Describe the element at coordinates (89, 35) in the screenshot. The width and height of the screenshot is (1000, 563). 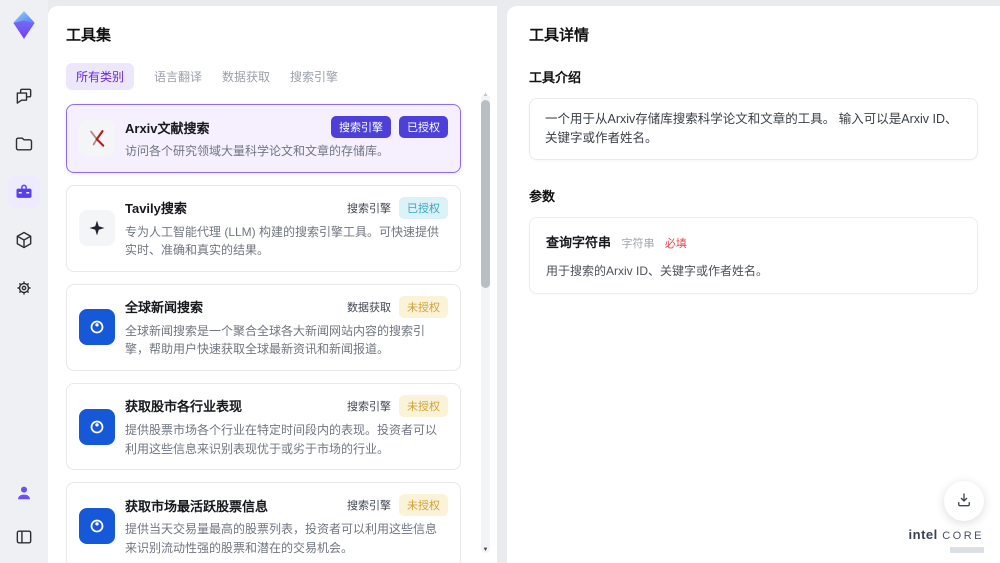
I see `page-title: 工具集` at that location.